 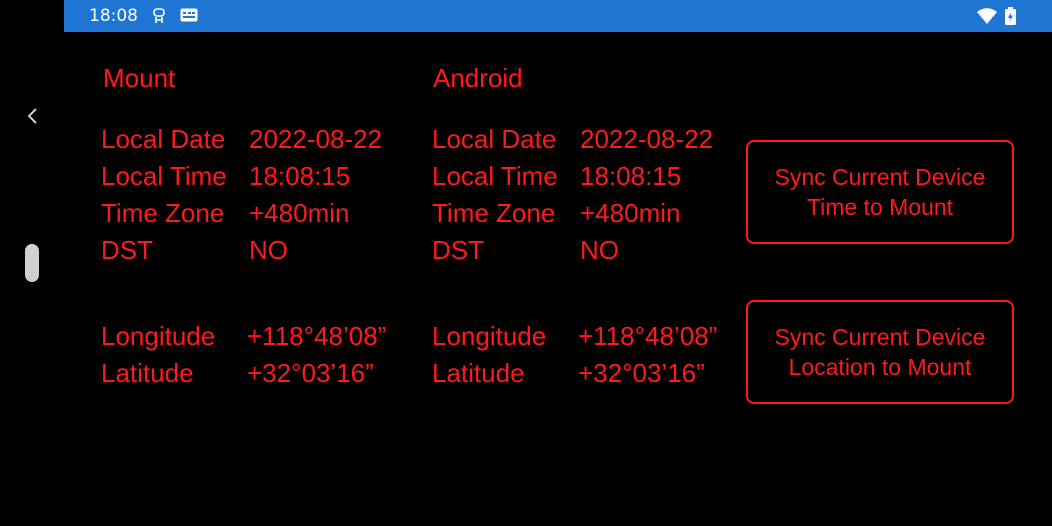 What do you see at coordinates (32, 263) in the screenshot?
I see `scroll-handle` at bounding box center [32, 263].